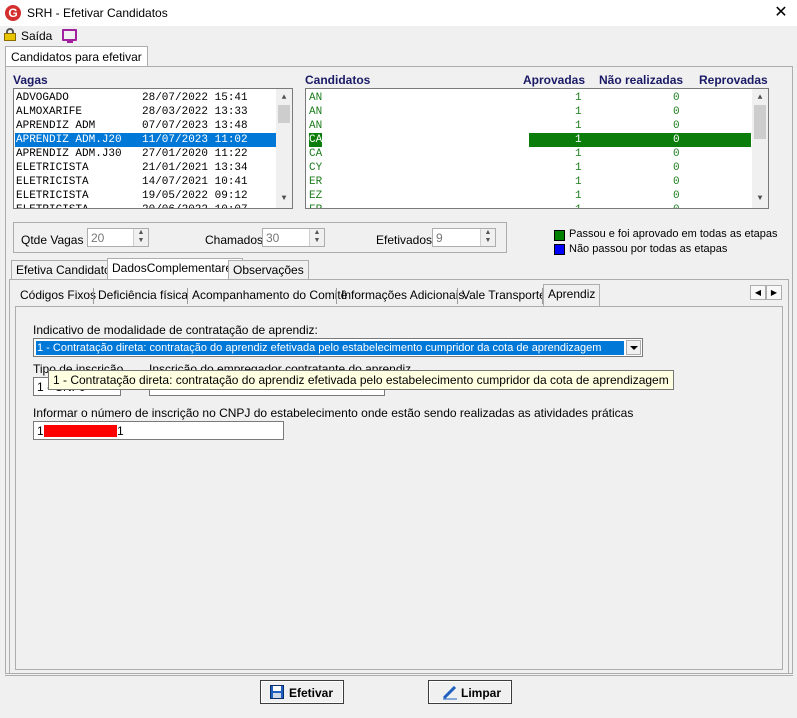 The image size is (797, 718). I want to click on tab-dados-complementares: DadosComplementares, so click(175, 268).